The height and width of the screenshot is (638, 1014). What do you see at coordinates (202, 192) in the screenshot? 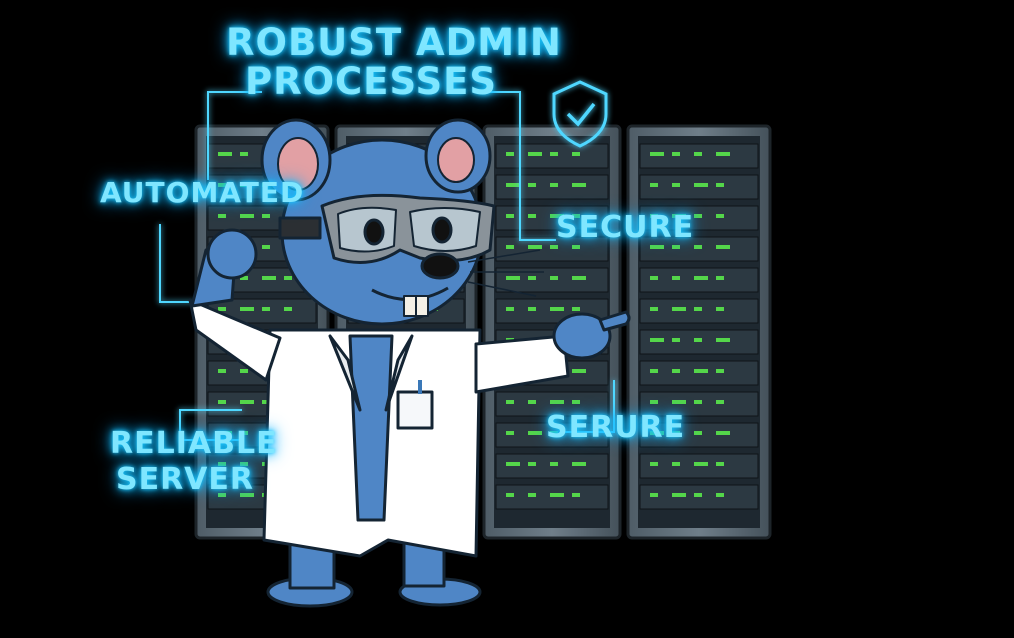
I see `automated-label: AUTOMATED` at bounding box center [202, 192].